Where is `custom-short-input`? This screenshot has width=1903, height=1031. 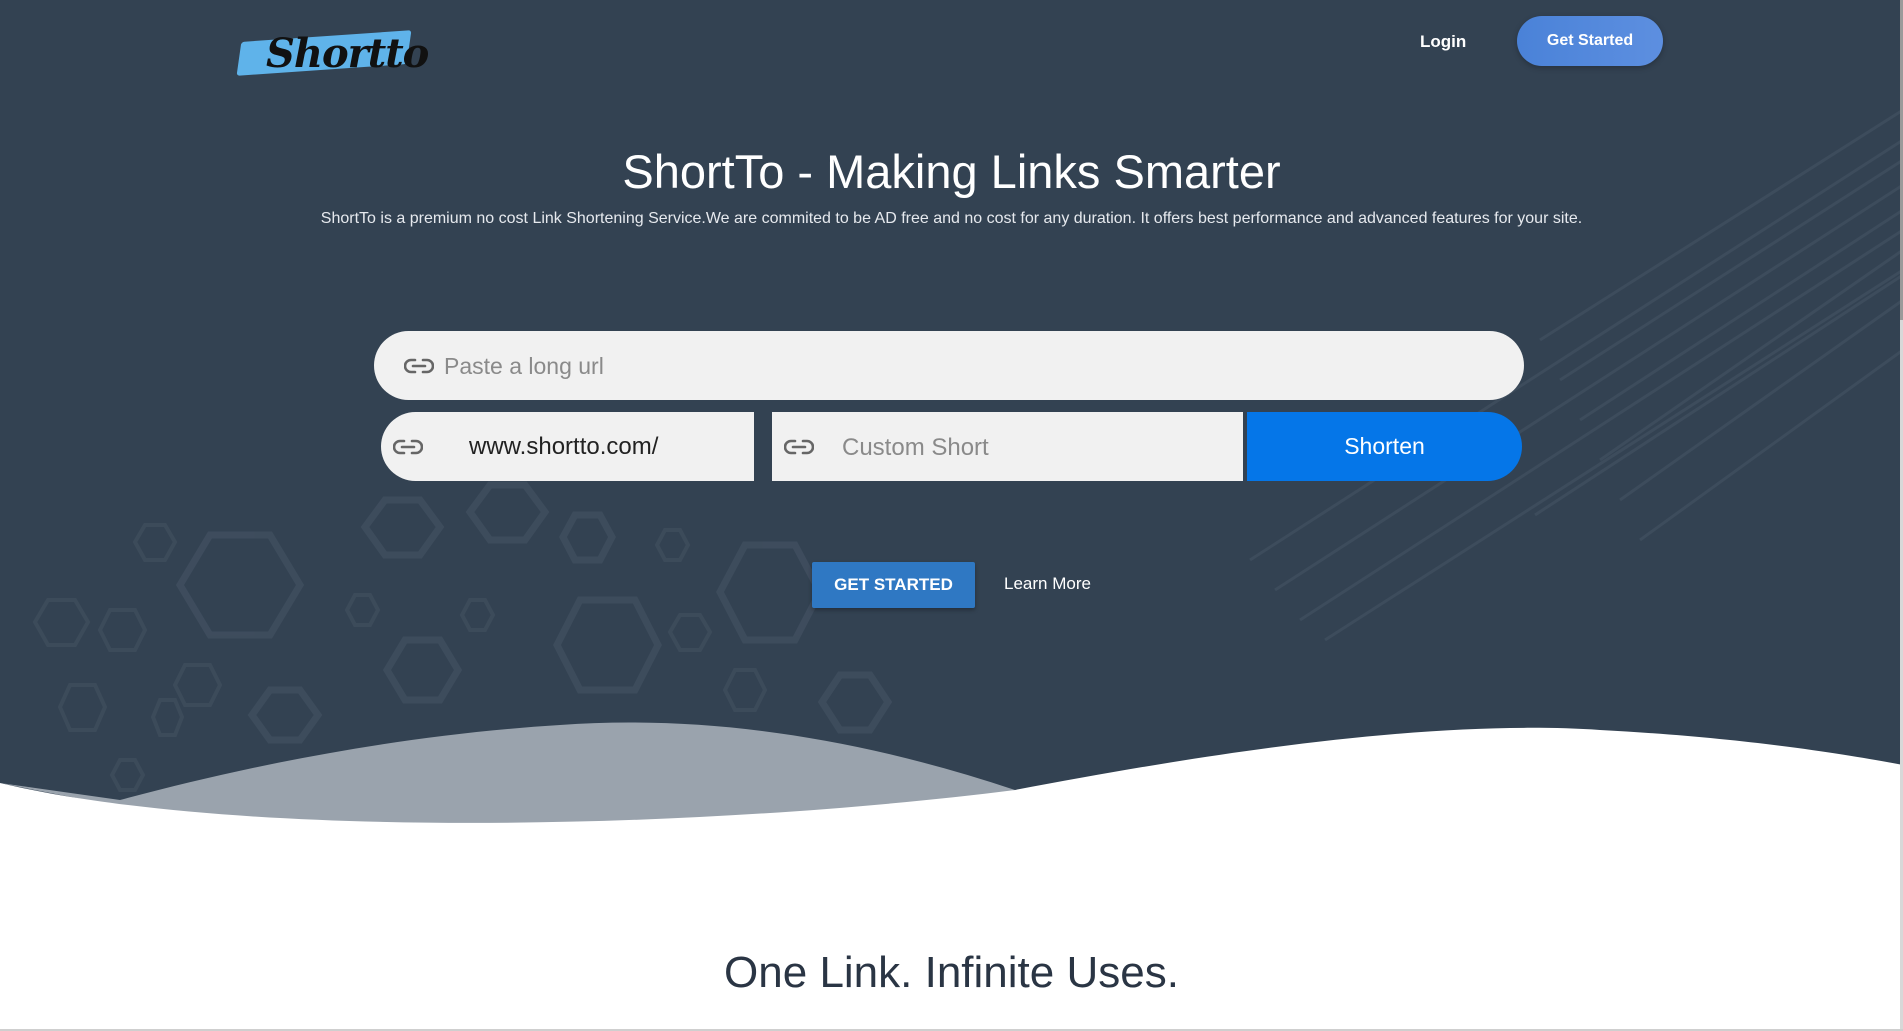 custom-short-input is located at coordinates (1037, 447).